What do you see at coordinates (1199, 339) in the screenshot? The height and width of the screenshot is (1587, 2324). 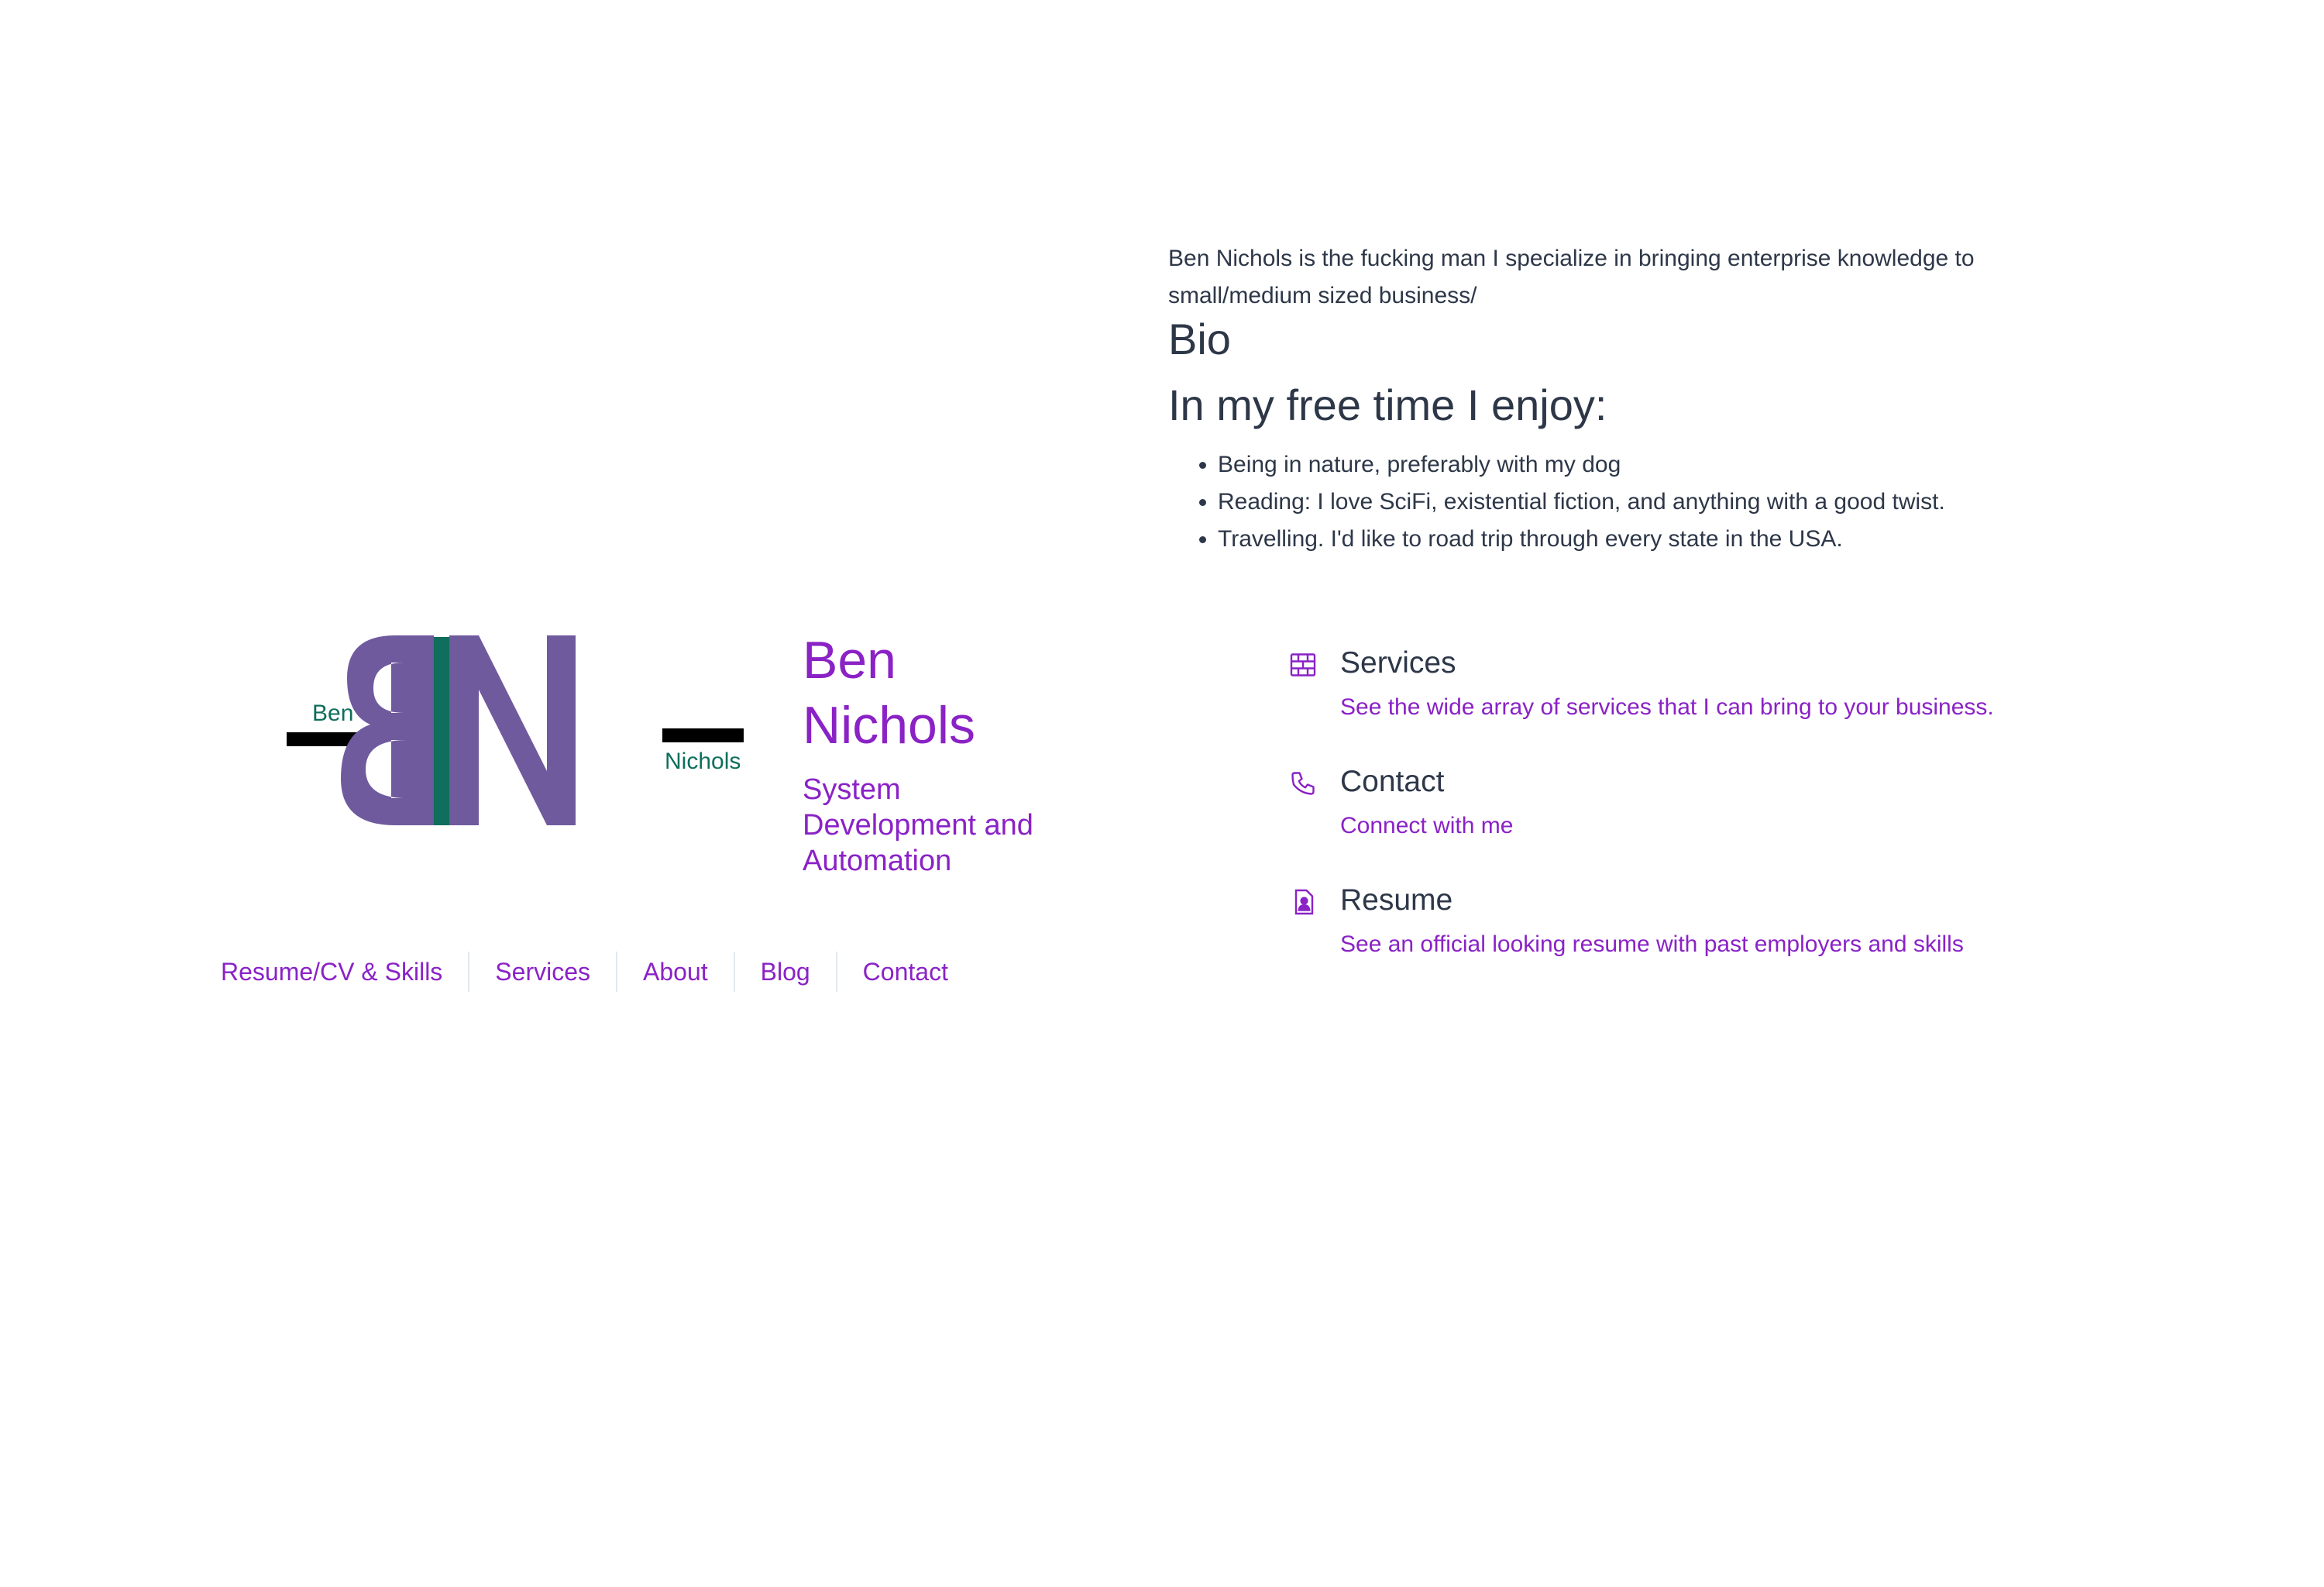 I see `bio-heading: Bio` at bounding box center [1199, 339].